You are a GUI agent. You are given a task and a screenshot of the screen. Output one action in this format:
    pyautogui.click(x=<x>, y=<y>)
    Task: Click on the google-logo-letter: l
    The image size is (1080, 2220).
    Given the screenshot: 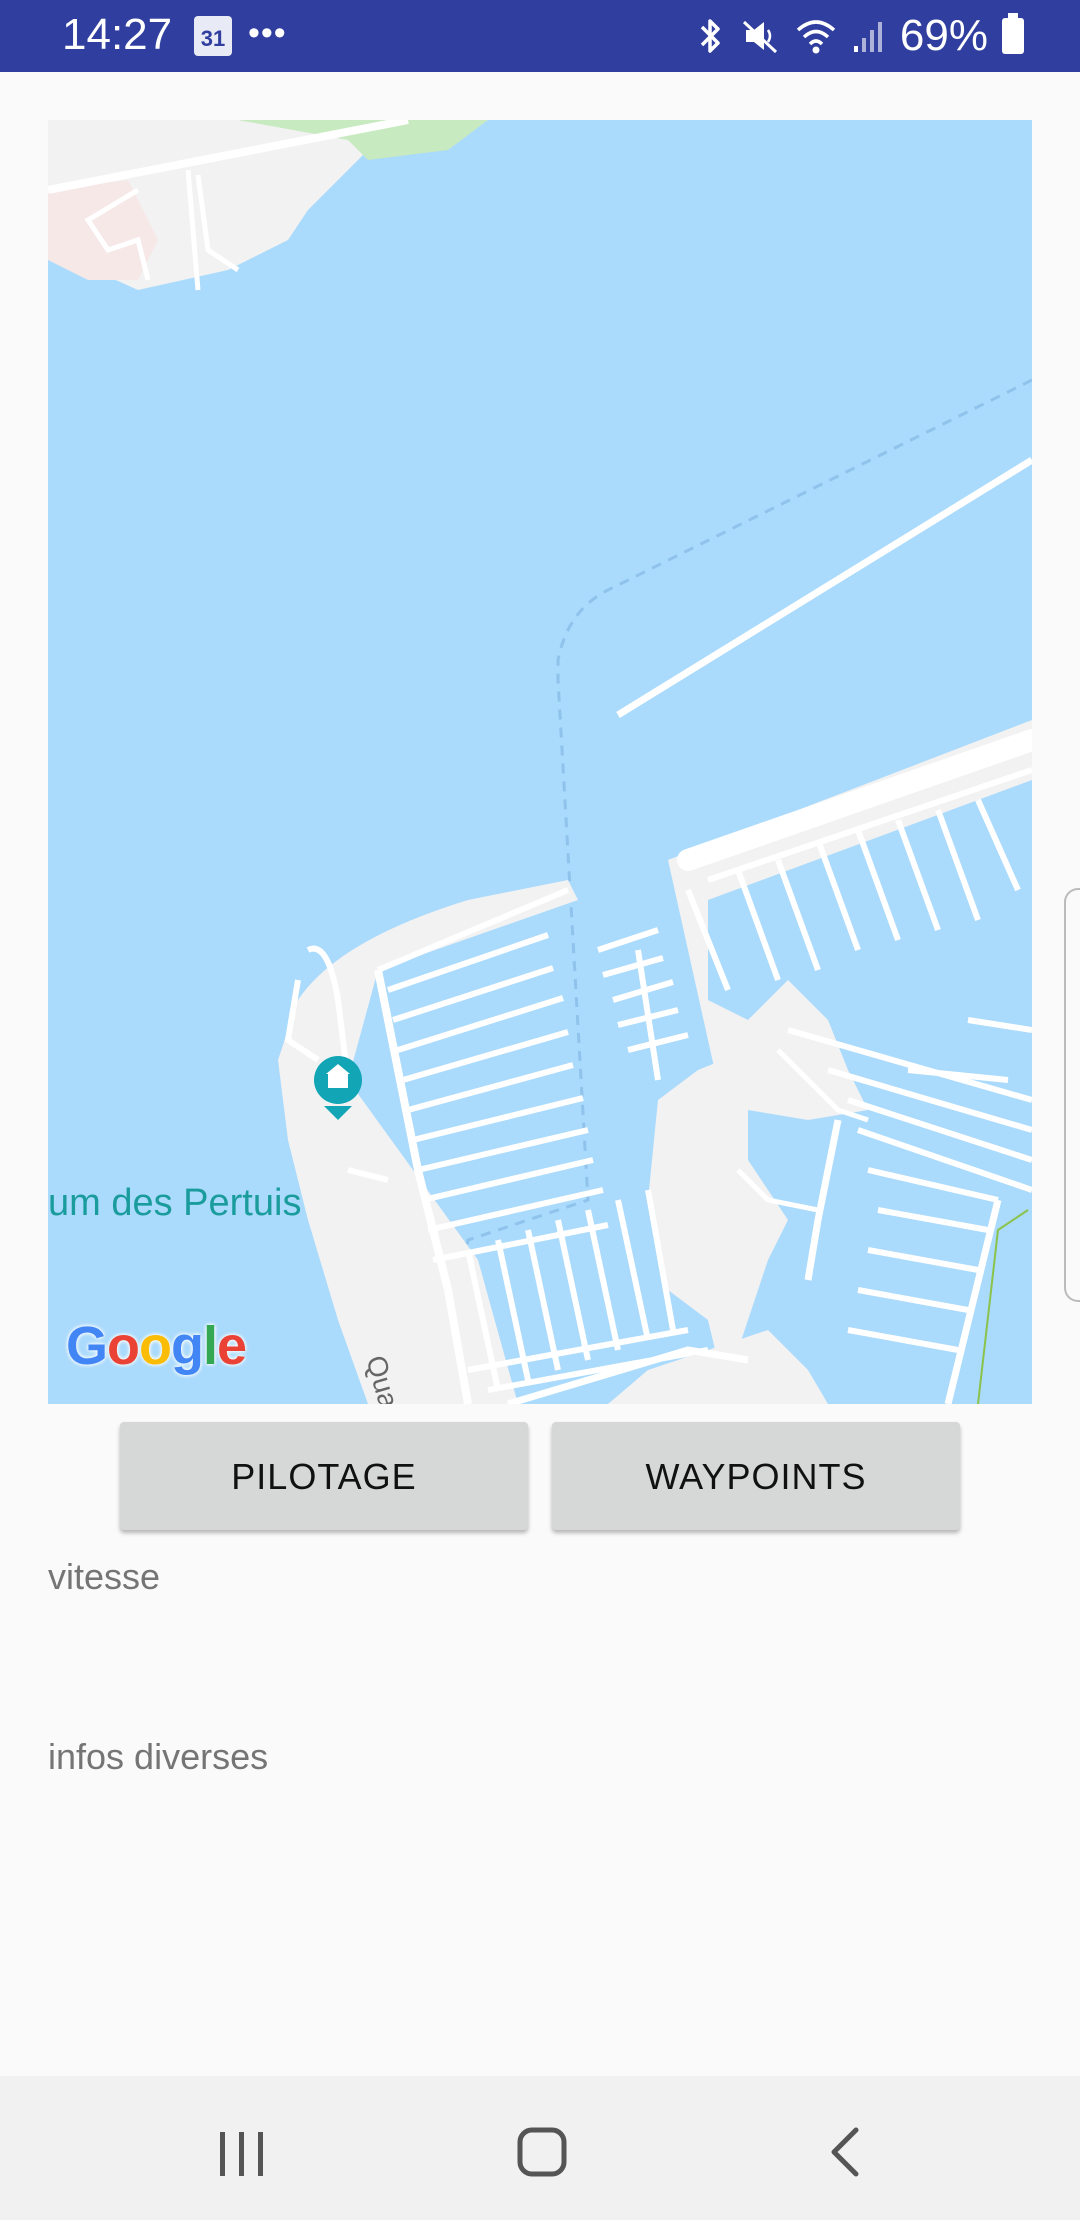 What is the action you would take?
    pyautogui.click(x=210, y=1346)
    